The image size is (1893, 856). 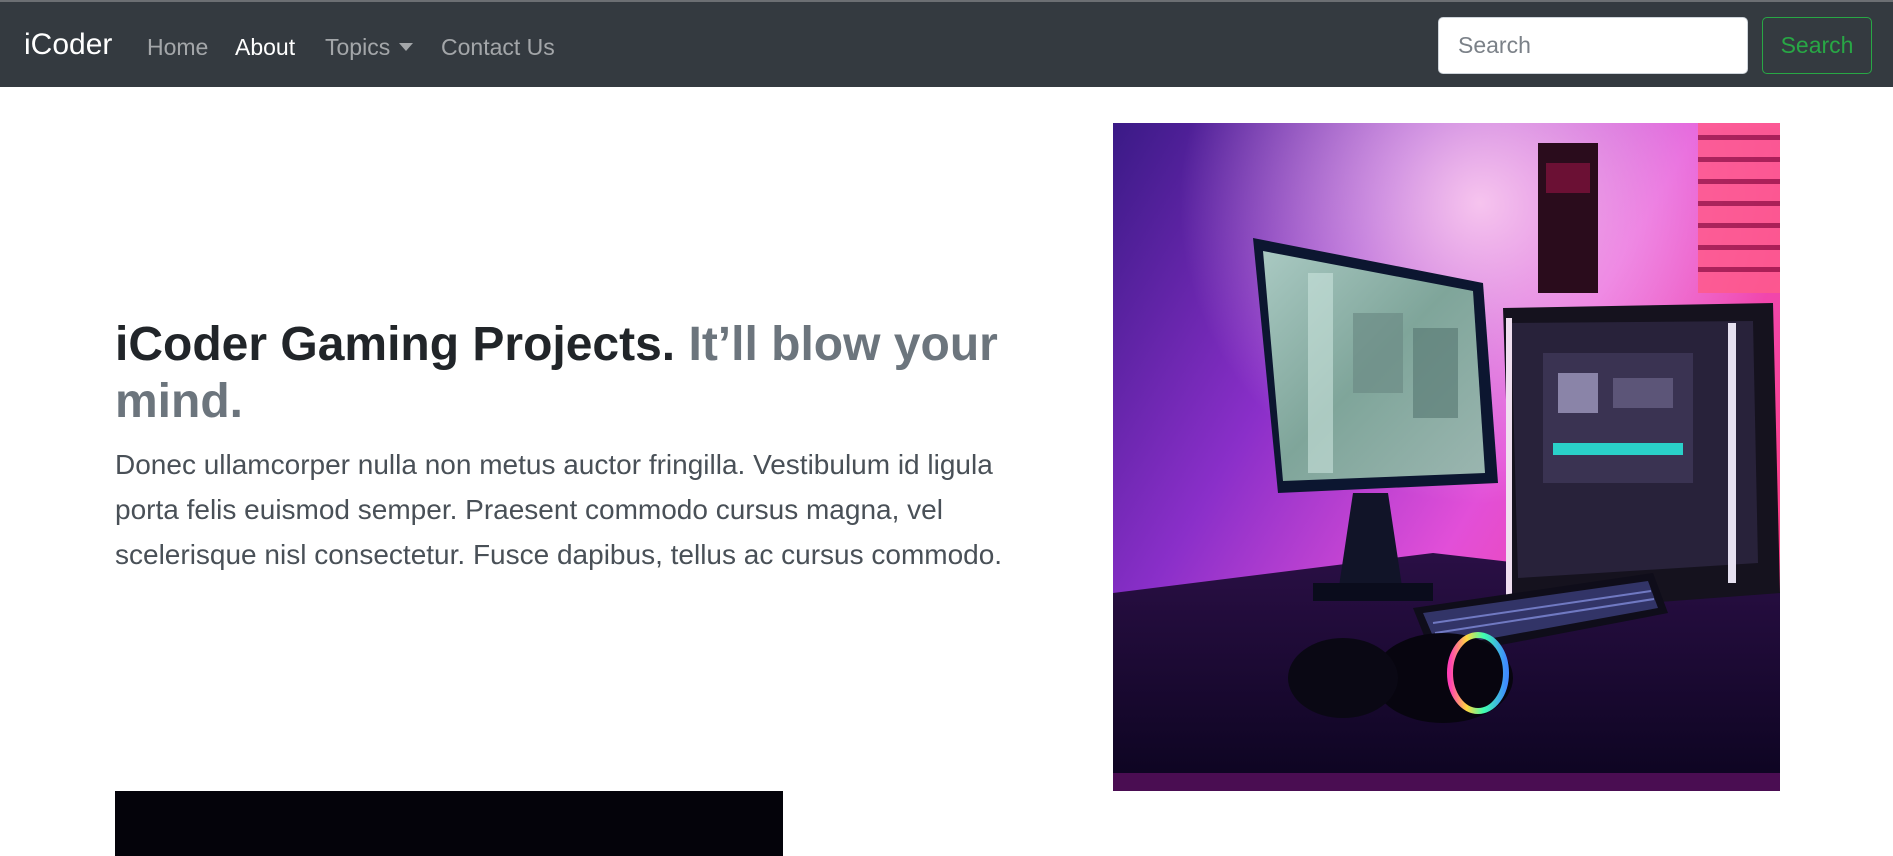 I want to click on search-input, so click(x=1593, y=45).